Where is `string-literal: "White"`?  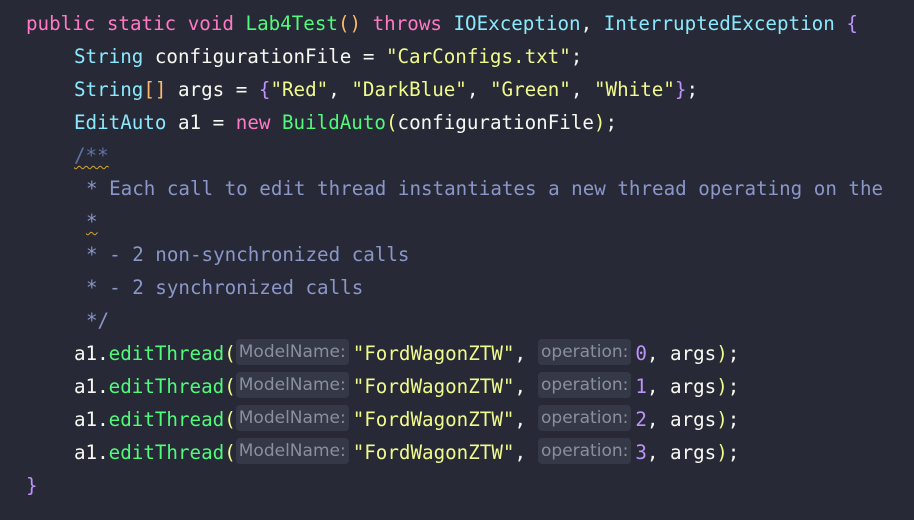
string-literal: "White" is located at coordinates (634, 89).